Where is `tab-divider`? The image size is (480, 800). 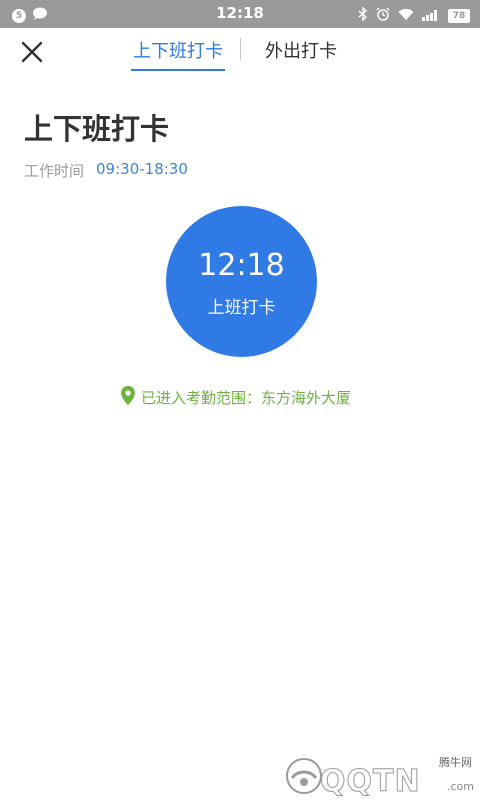 tab-divider is located at coordinates (240, 49).